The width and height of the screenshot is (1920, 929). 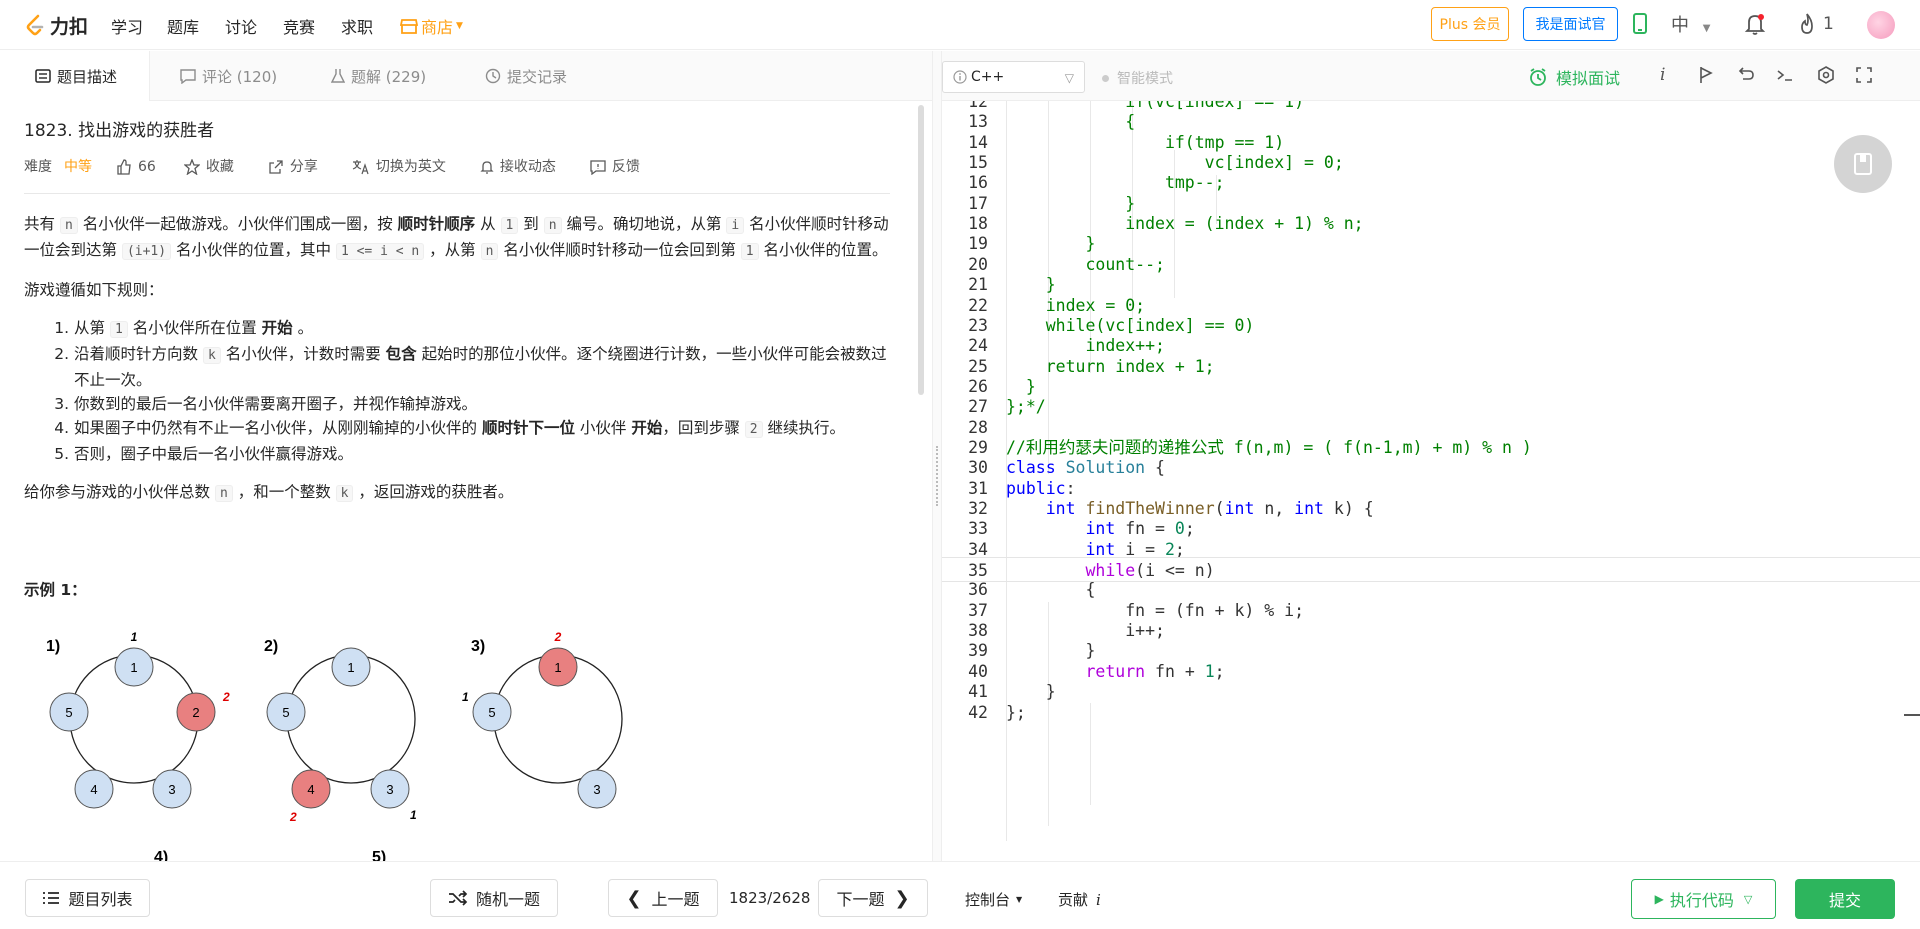 I want to click on prev-problem-button: ❮ 上一题, so click(x=663, y=898).